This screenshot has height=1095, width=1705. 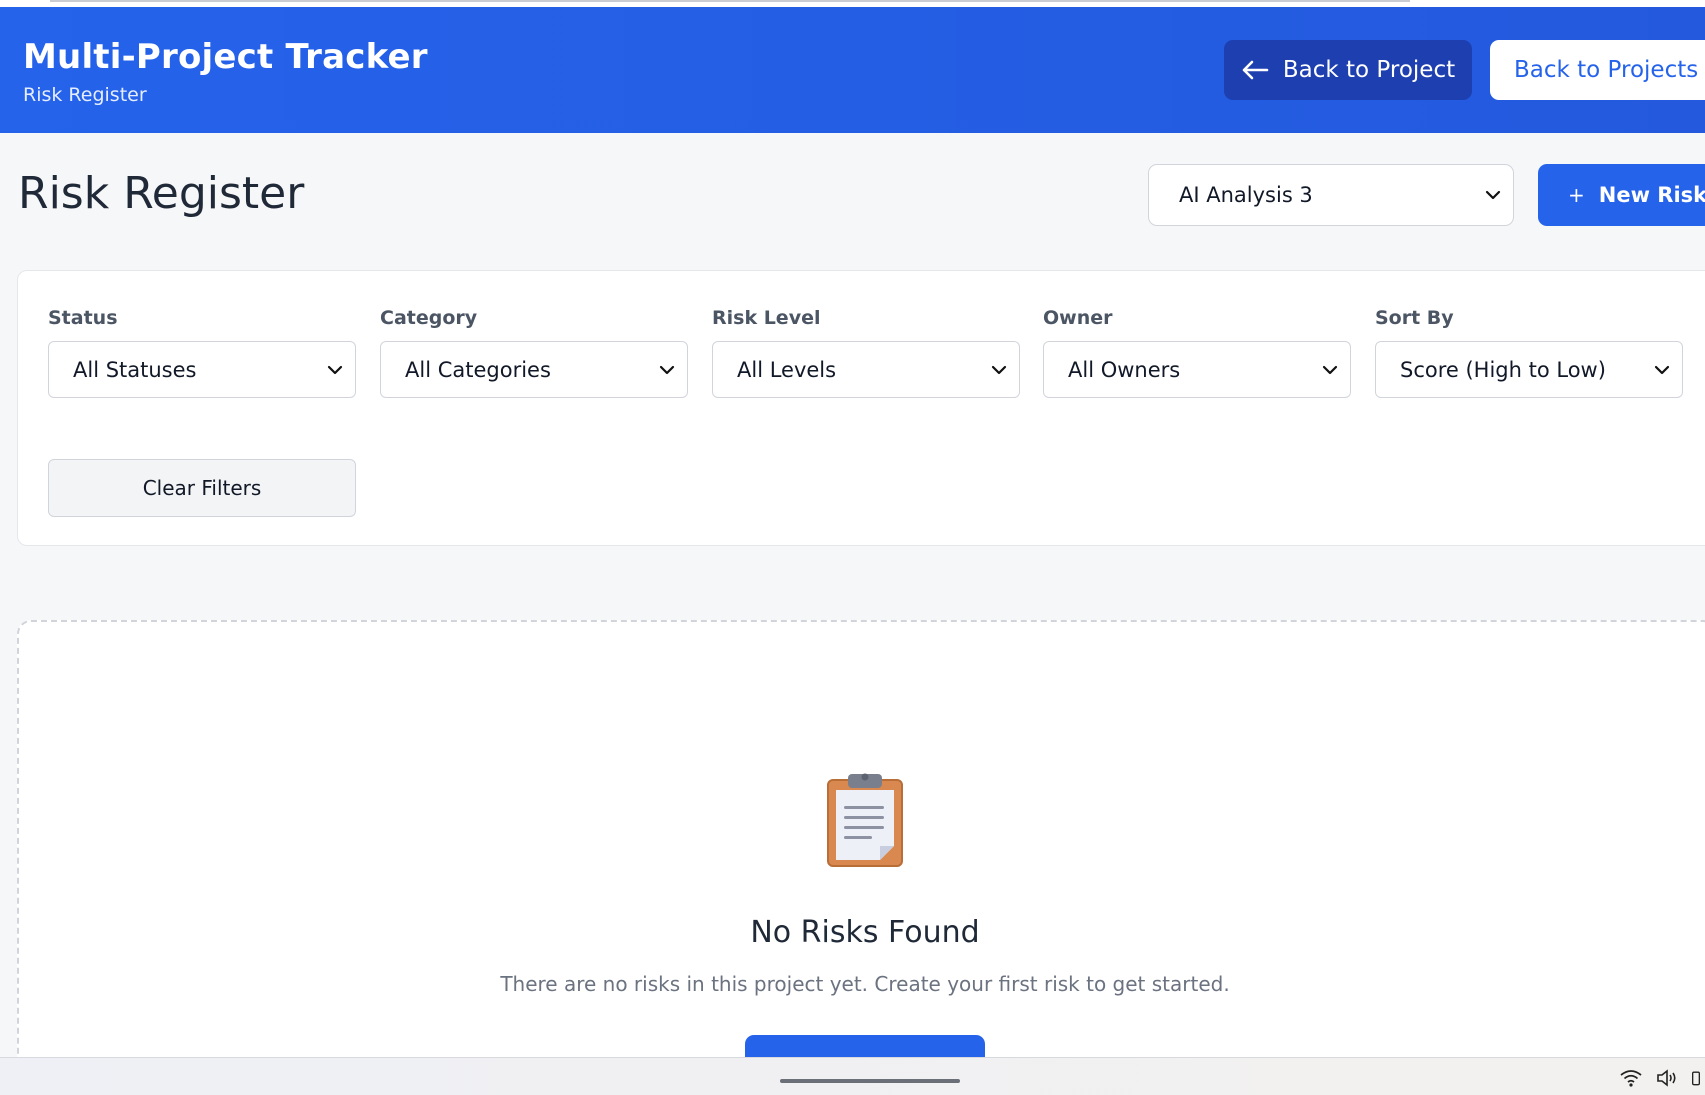 What do you see at coordinates (225, 57) in the screenshot?
I see `app-title: Multi-Project Tracker` at bounding box center [225, 57].